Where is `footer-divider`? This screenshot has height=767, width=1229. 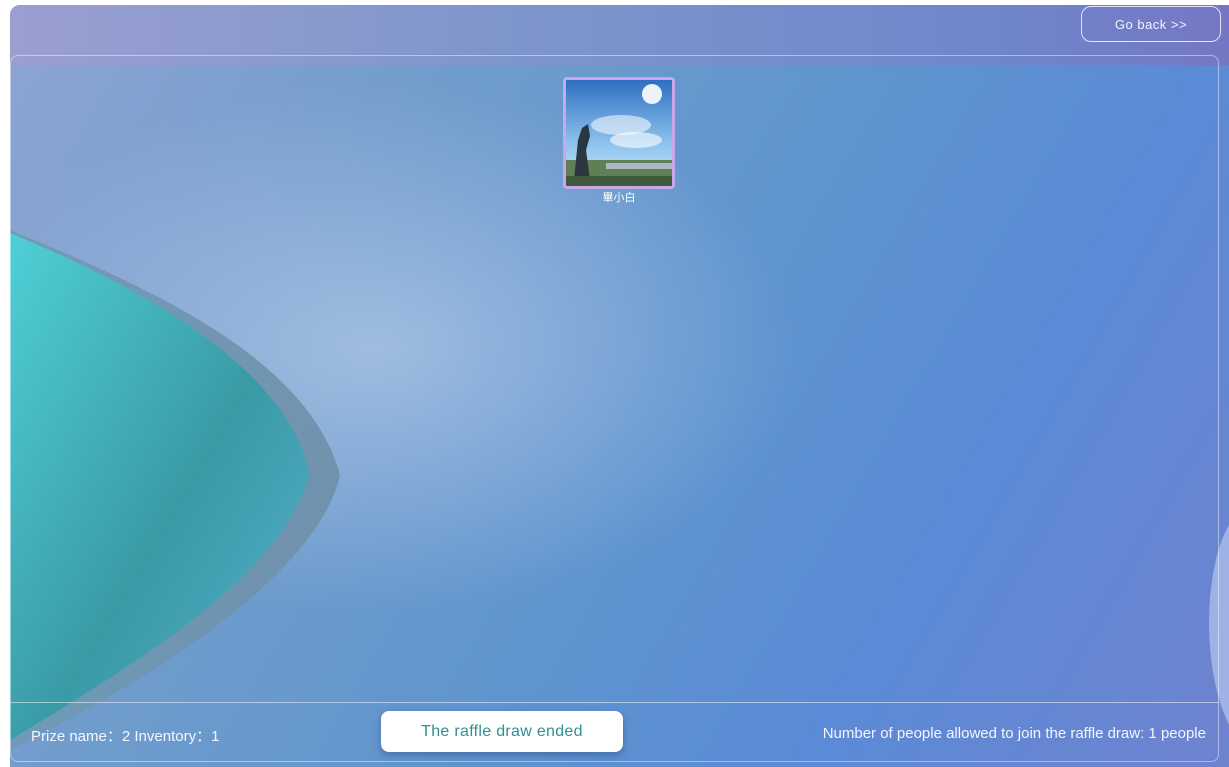 footer-divider is located at coordinates (614, 702).